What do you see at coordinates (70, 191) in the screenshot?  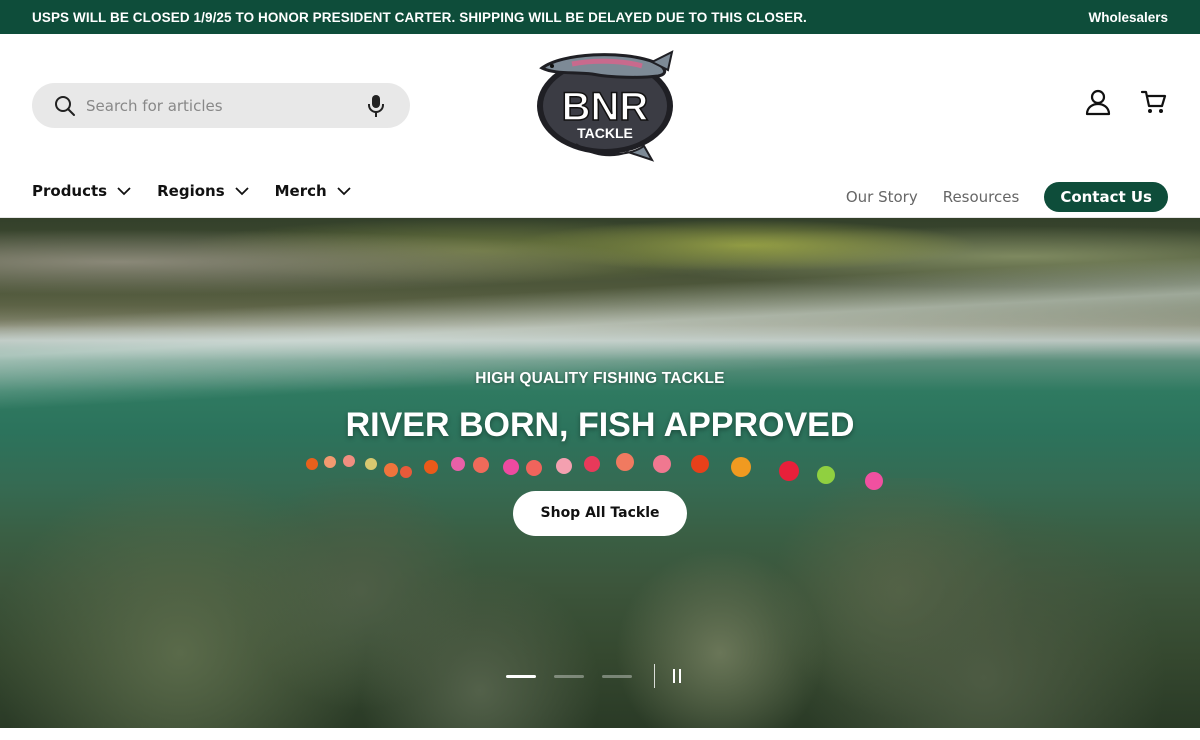 I see `nav-item-label: Products` at bounding box center [70, 191].